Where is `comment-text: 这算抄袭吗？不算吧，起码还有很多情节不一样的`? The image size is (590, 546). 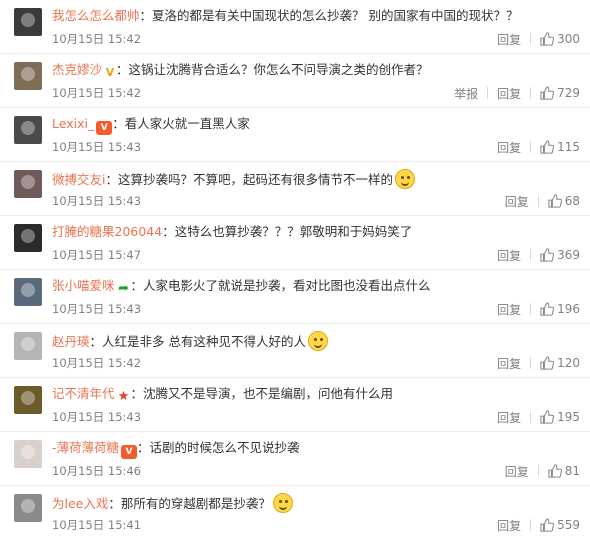 comment-text: 这算抄袭吗？不算吧，起码还有很多情节不一样的 is located at coordinates (256, 179).